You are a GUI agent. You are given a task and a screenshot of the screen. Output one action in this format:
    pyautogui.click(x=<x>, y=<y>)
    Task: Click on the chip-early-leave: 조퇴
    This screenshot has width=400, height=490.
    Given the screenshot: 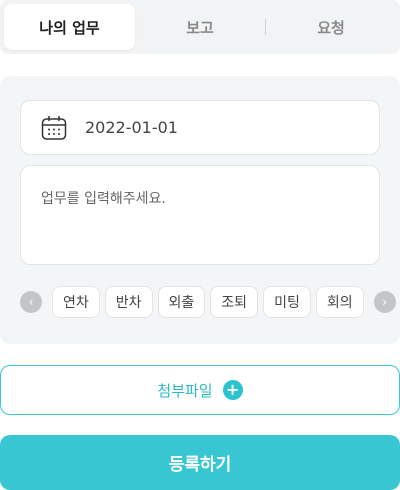 What is the action you would take?
    pyautogui.click(x=234, y=302)
    